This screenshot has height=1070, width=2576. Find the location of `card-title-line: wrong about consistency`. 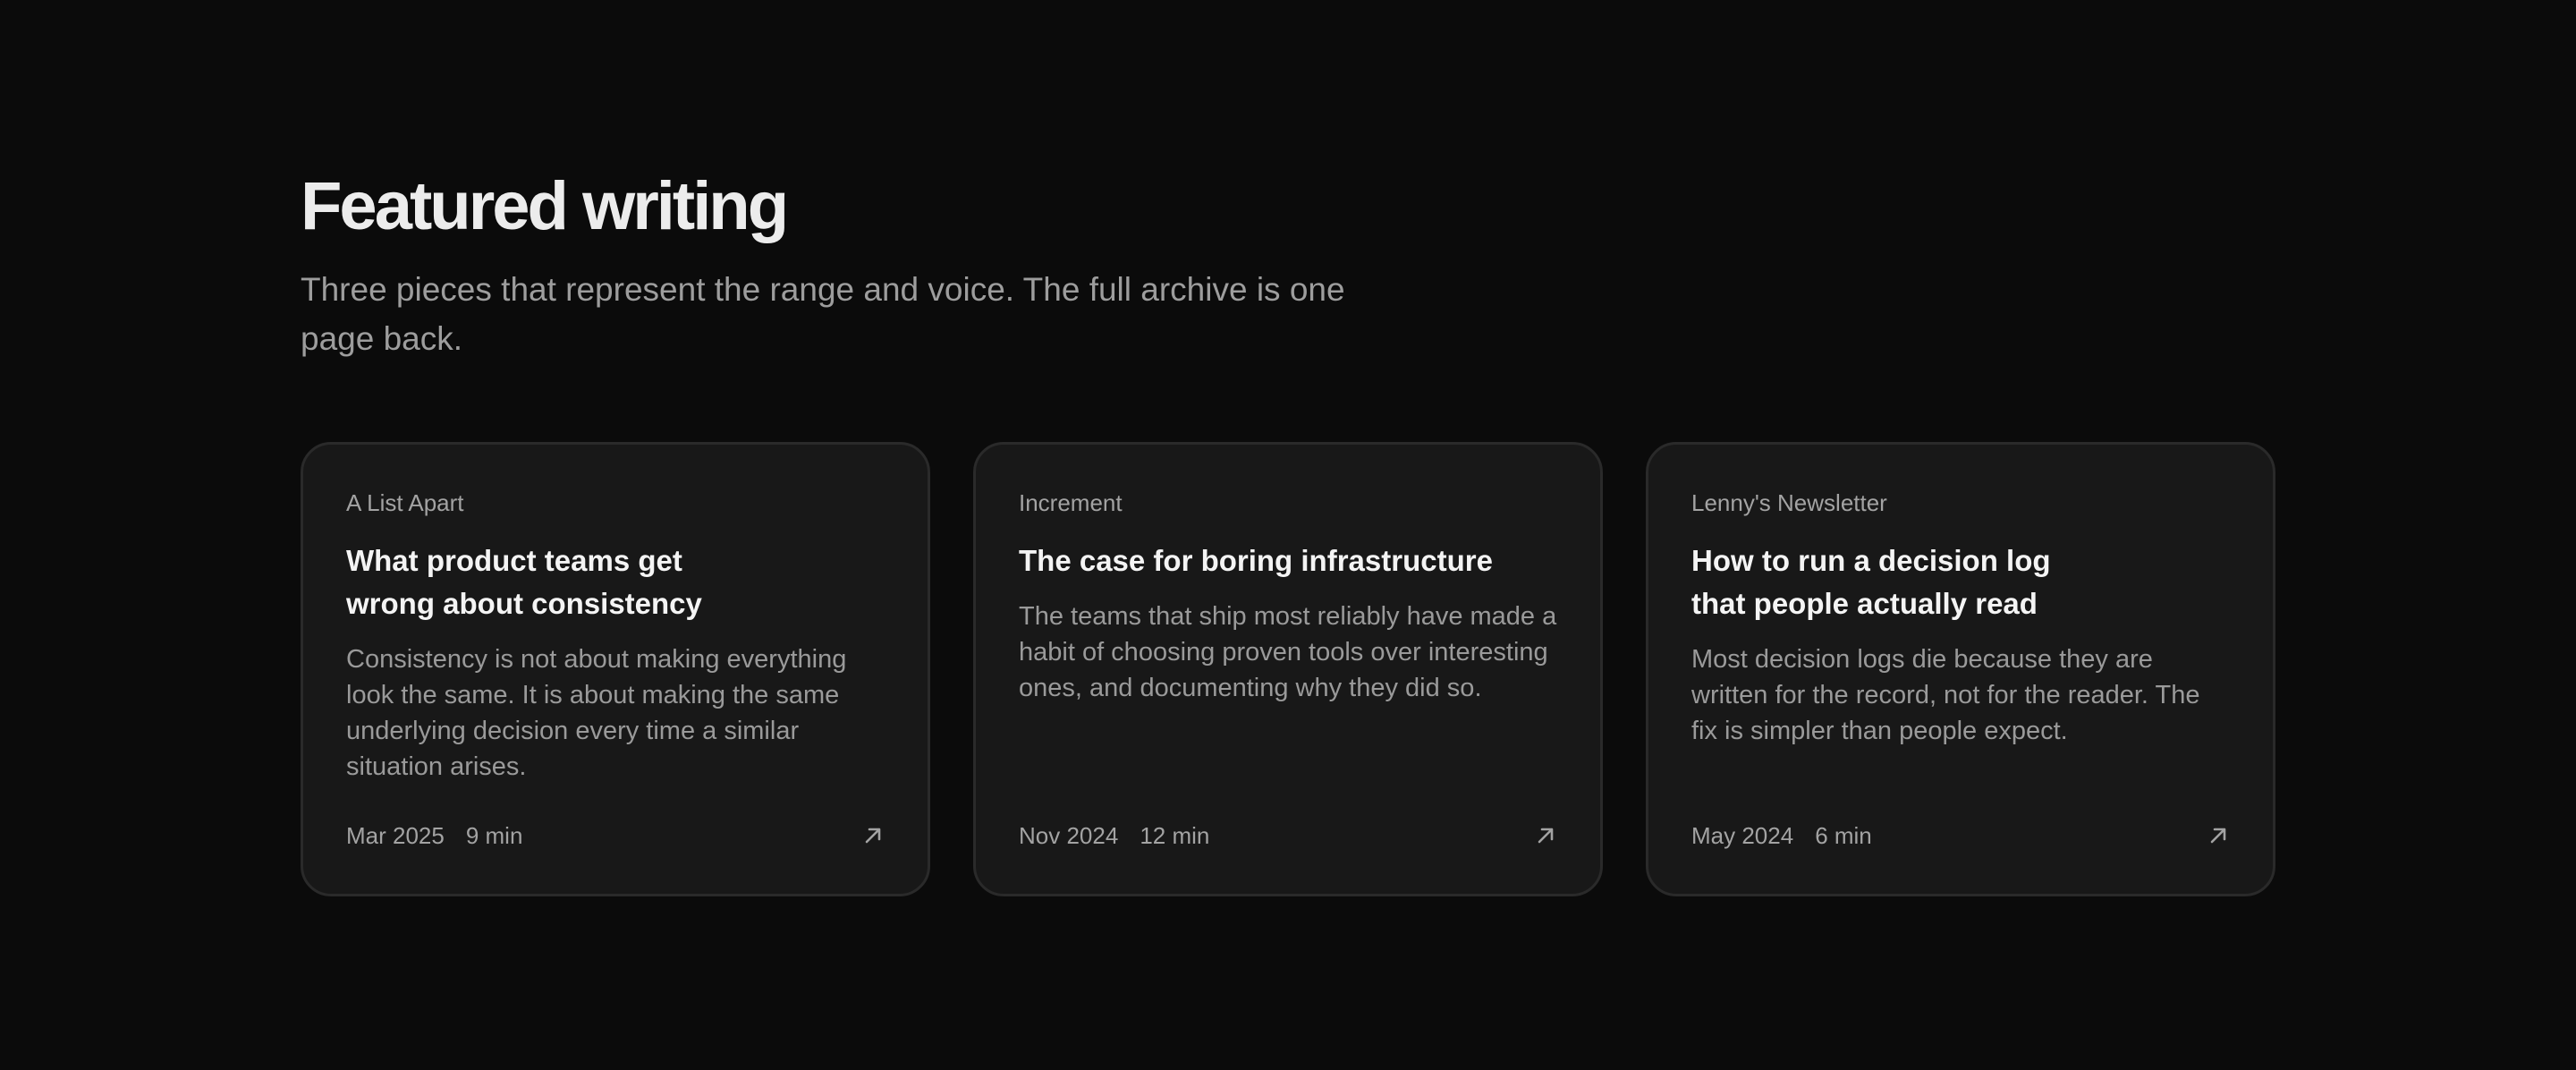

card-title-line: wrong about consistency is located at coordinates (524, 603).